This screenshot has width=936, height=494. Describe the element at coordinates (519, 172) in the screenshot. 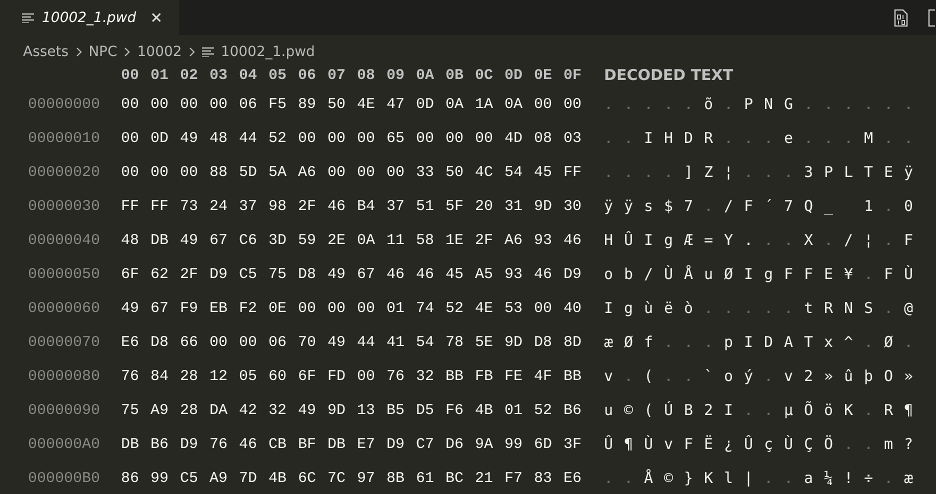

I see `byte-cell: 54` at that location.